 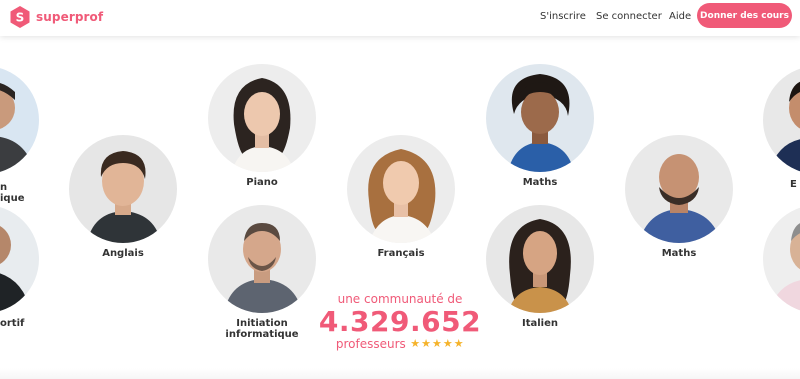 I want to click on tutor-card-initiation-informatique: Initiation informatique, so click(x=262, y=272).